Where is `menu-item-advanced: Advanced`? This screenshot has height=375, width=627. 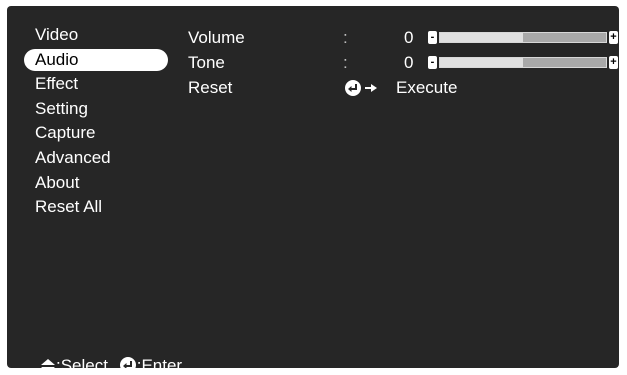
menu-item-advanced: Advanced is located at coordinates (90, 158).